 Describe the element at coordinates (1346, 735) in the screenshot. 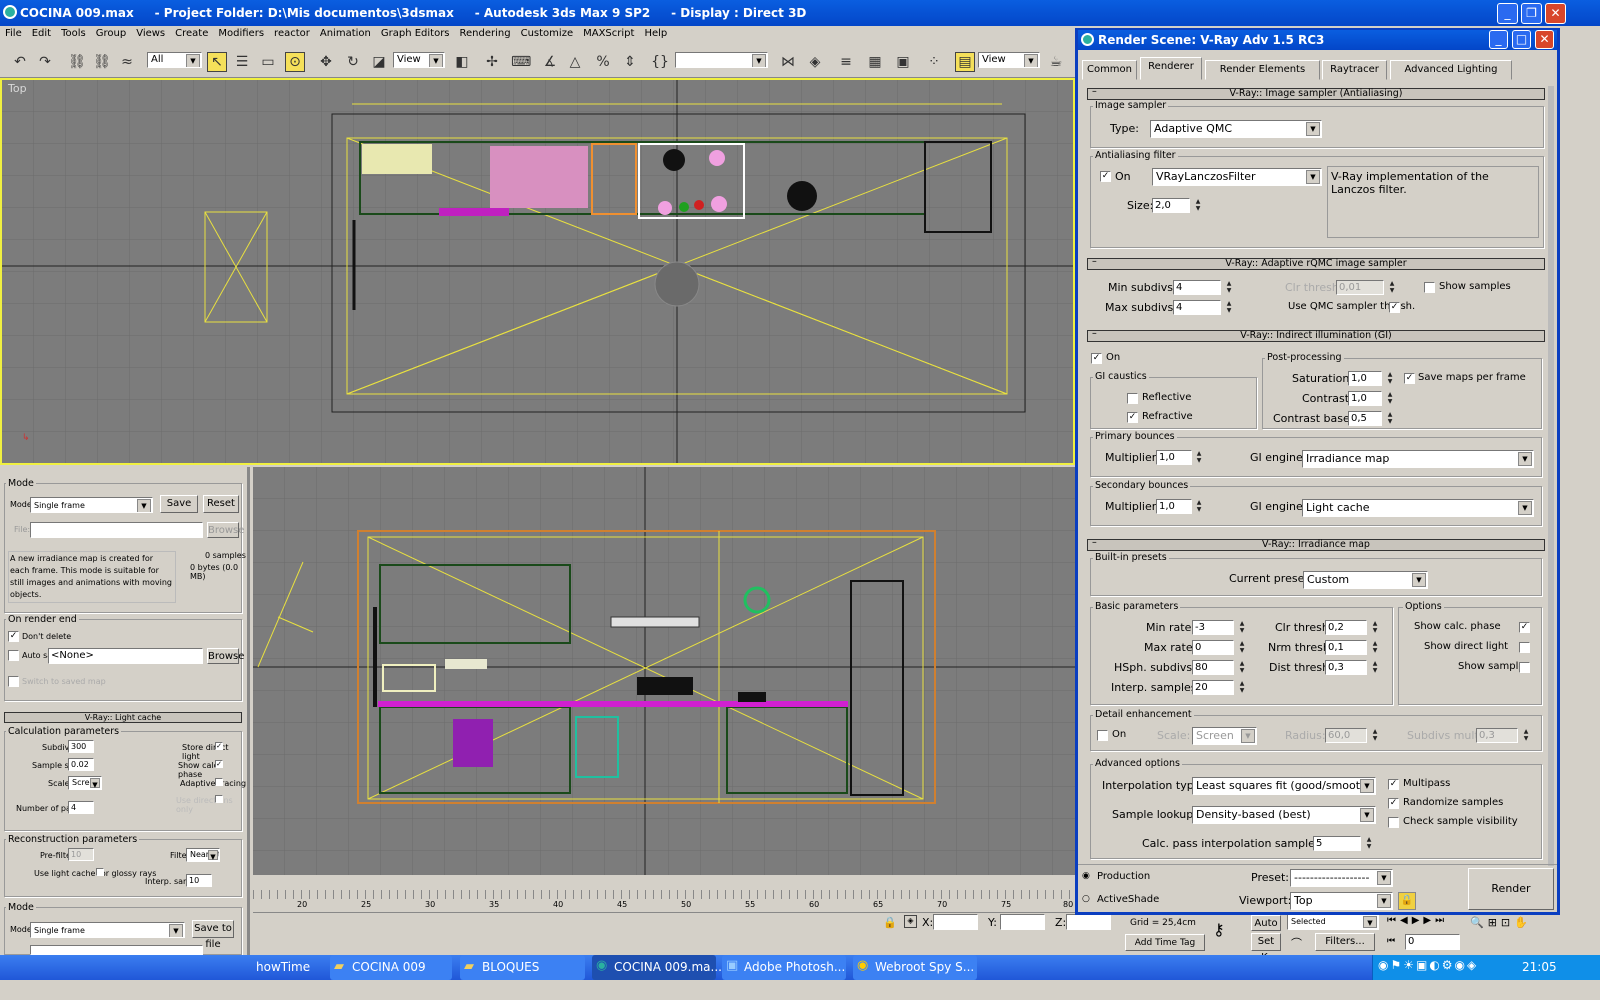

I see `radius-input: 60,0` at that location.